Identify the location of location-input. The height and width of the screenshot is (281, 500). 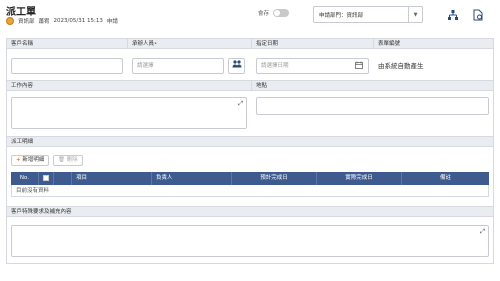
(372, 106).